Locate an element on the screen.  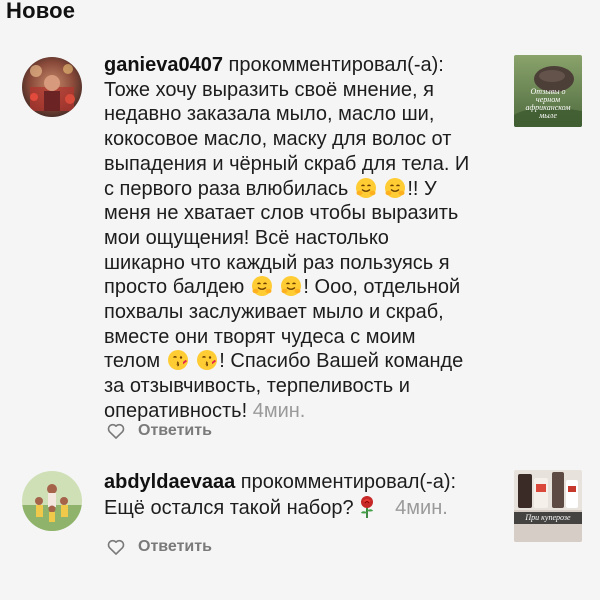
comment-line: за отзывчивость, терпеливость и is located at coordinates (257, 386).